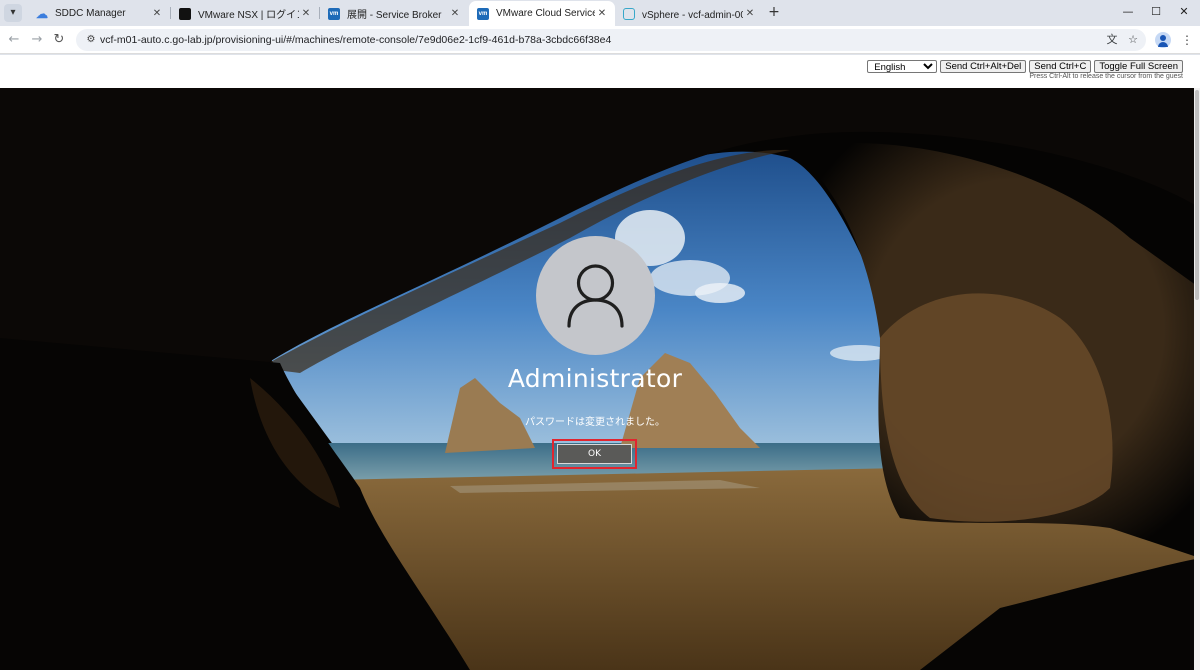 This screenshot has height=670, width=1200. I want to click on tab-service-broker: vm 展開 - Service Broker ✕, so click(394, 13).